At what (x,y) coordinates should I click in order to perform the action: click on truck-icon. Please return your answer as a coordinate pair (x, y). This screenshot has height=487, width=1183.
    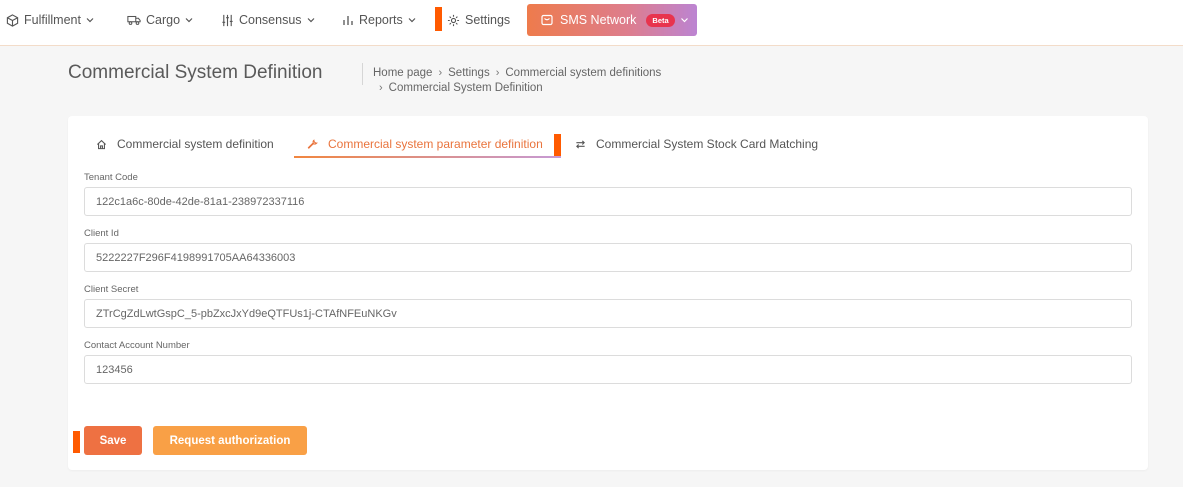
    Looking at the image, I should click on (134, 20).